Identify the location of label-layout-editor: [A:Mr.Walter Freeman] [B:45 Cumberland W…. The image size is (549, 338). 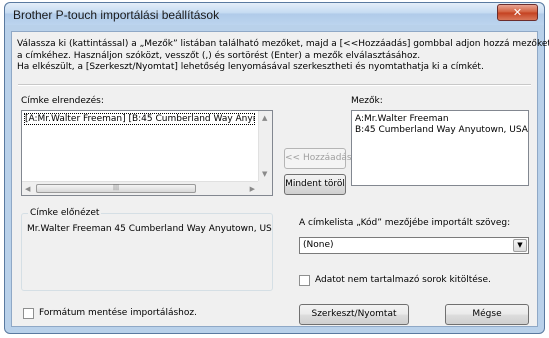
(147, 153).